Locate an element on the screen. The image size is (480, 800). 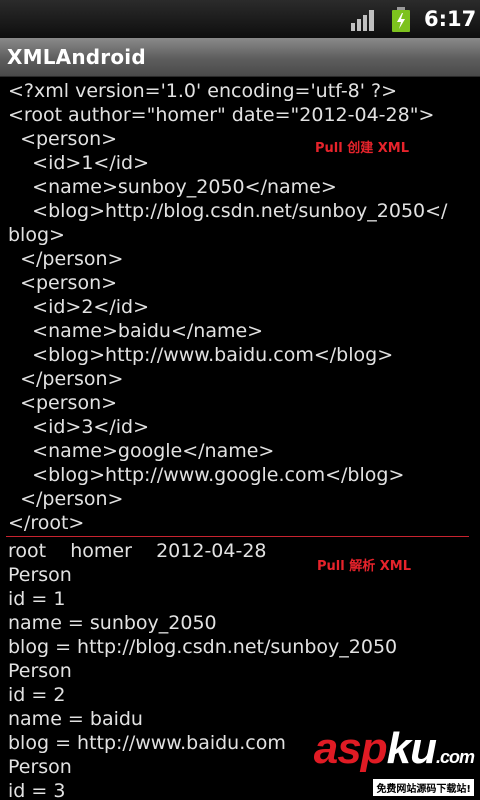
xml-line: <blog>http://www.google.com</blog> is located at coordinates (206, 475).